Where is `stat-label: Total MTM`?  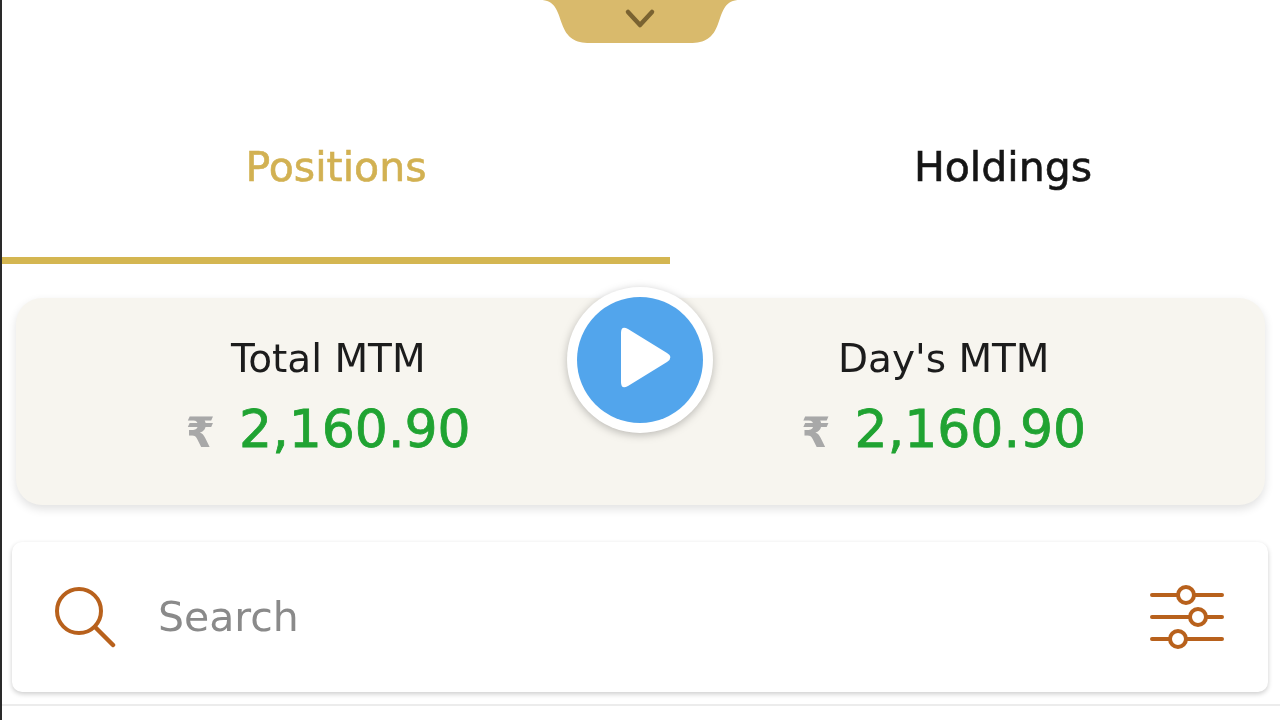
stat-label: Total MTM is located at coordinates (328, 359).